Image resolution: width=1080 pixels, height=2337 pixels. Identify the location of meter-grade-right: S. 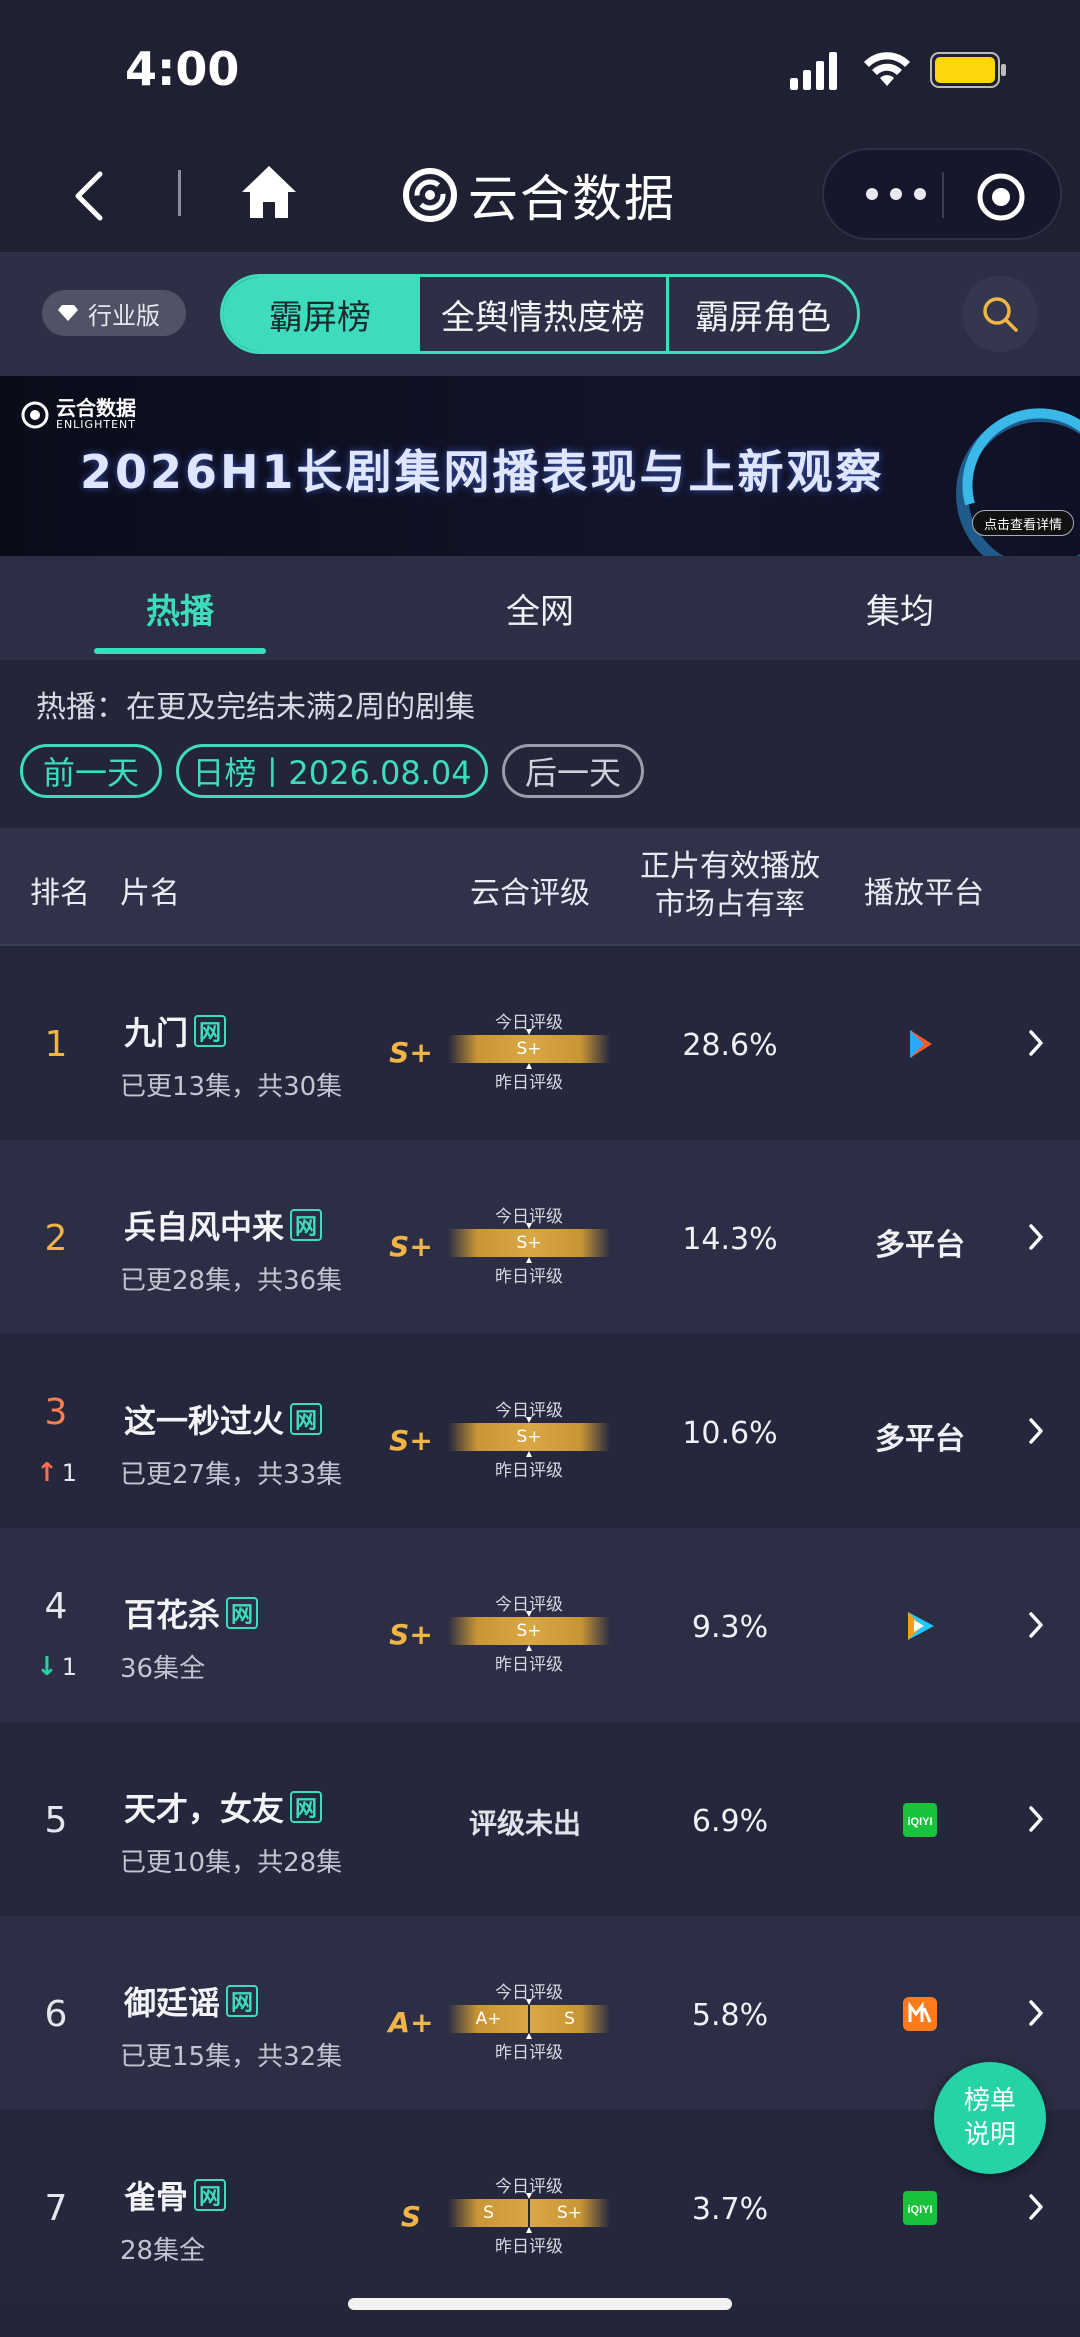
(569, 2019).